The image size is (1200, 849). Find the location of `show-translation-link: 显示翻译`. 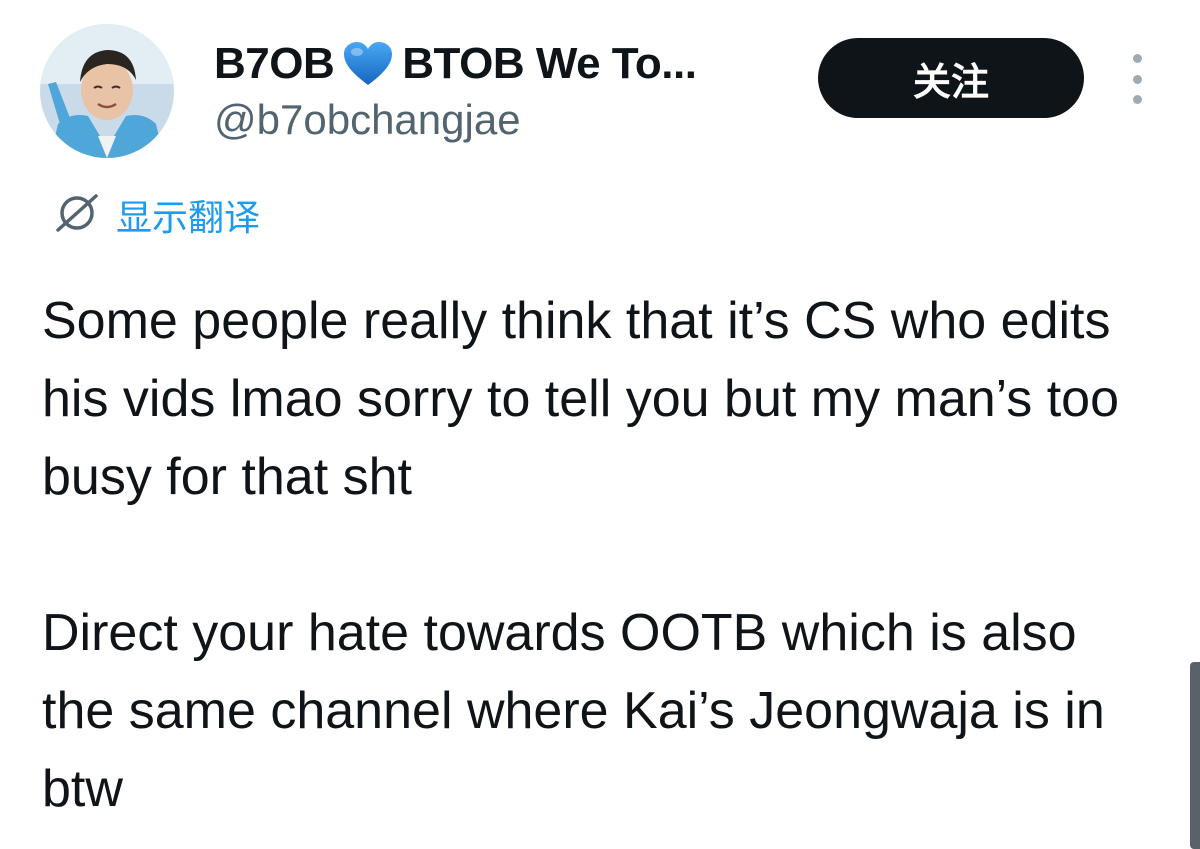

show-translation-link: 显示翻译 is located at coordinates (157, 215).